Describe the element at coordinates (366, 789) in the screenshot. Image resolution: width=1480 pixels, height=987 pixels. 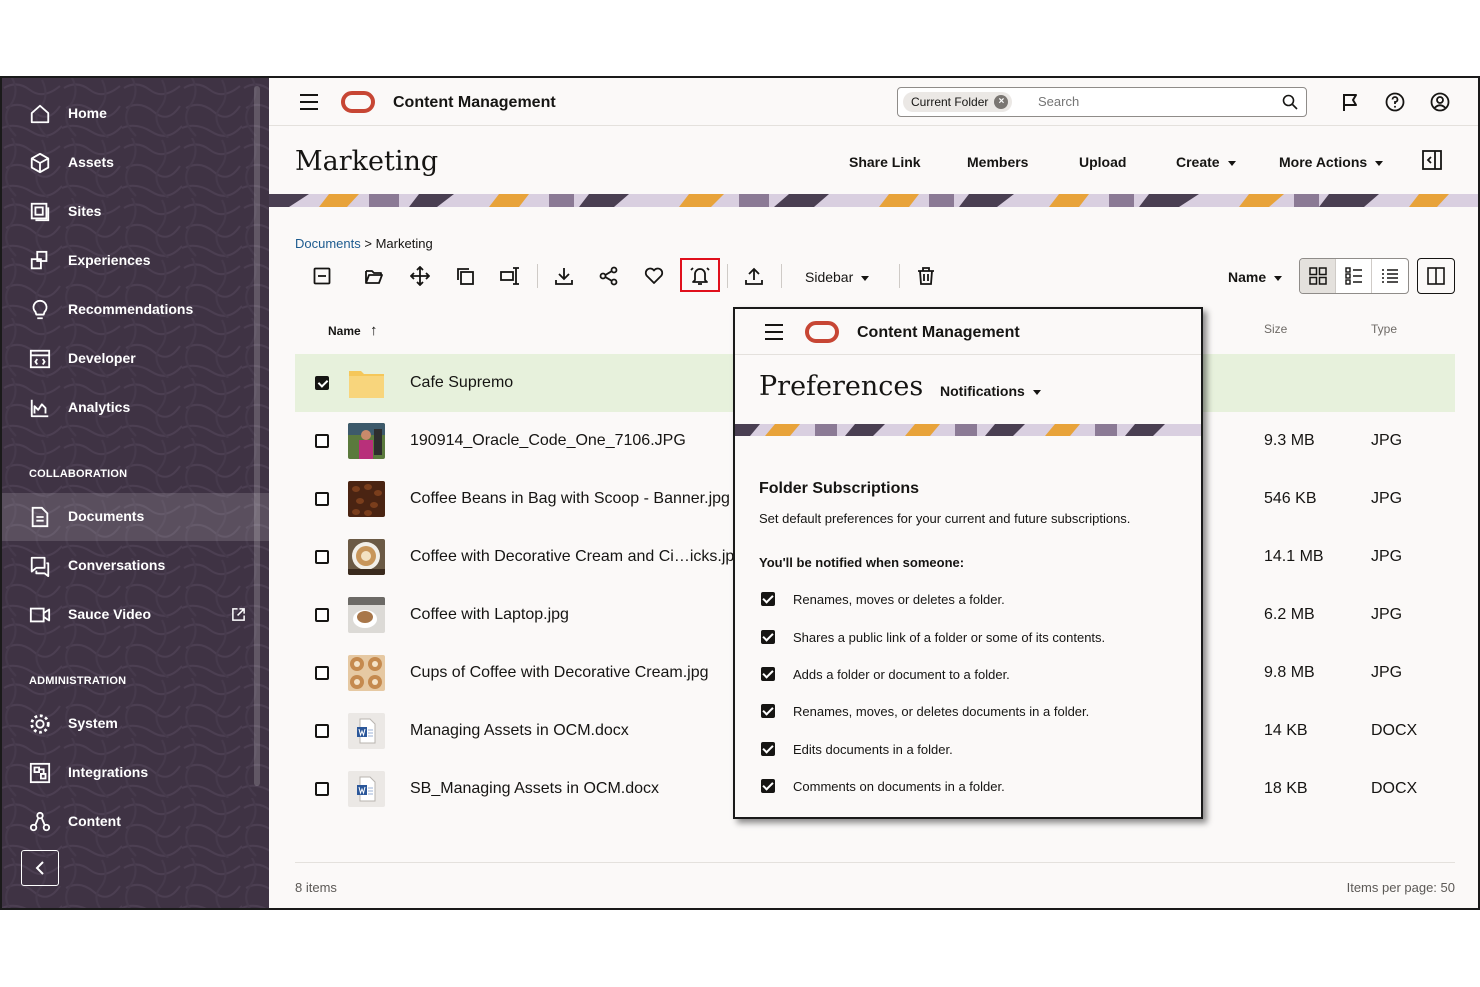
I see `word-document-icon` at that location.